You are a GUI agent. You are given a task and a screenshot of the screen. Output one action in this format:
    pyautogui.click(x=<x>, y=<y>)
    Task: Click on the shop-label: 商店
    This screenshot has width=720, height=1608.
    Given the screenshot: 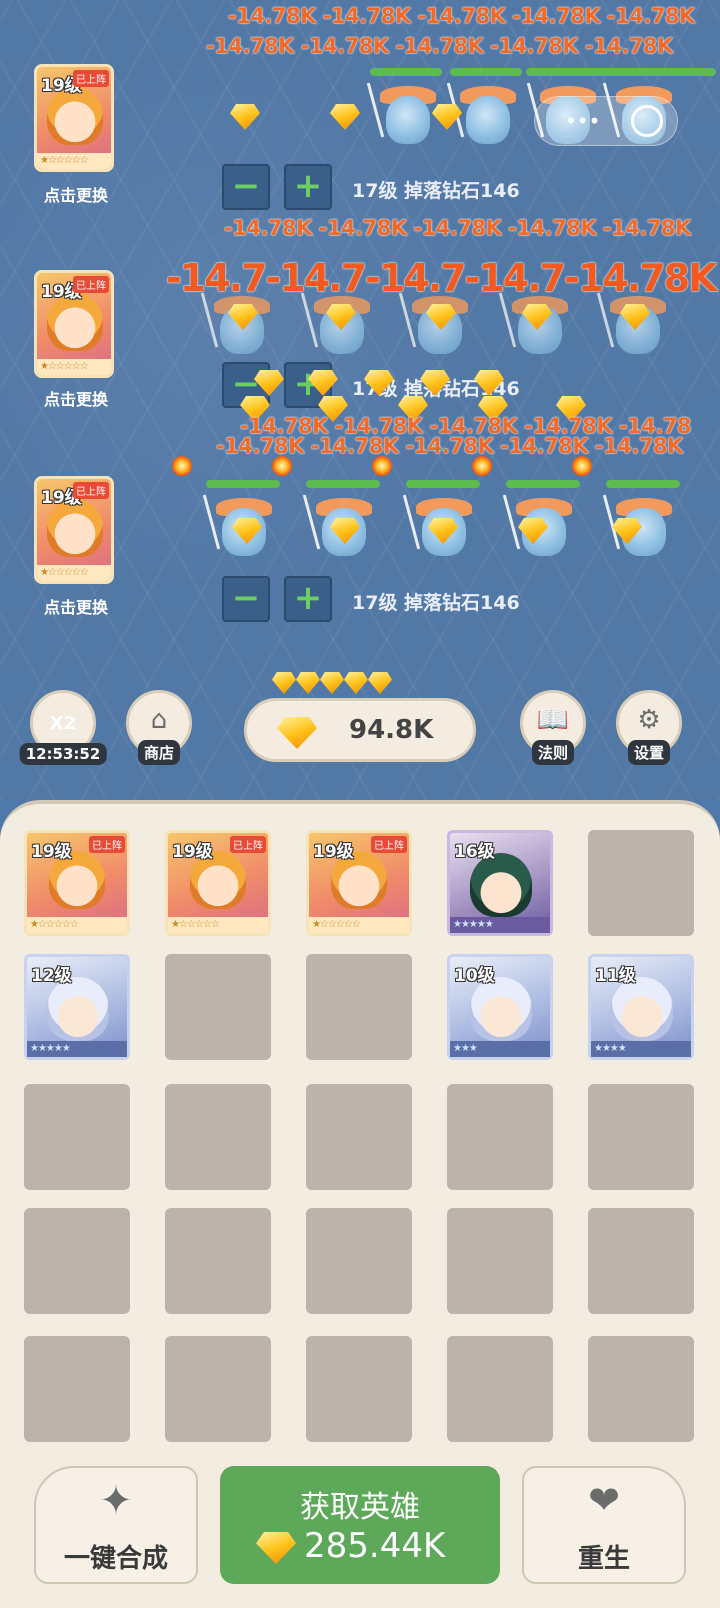 What is the action you would take?
    pyautogui.click(x=159, y=752)
    